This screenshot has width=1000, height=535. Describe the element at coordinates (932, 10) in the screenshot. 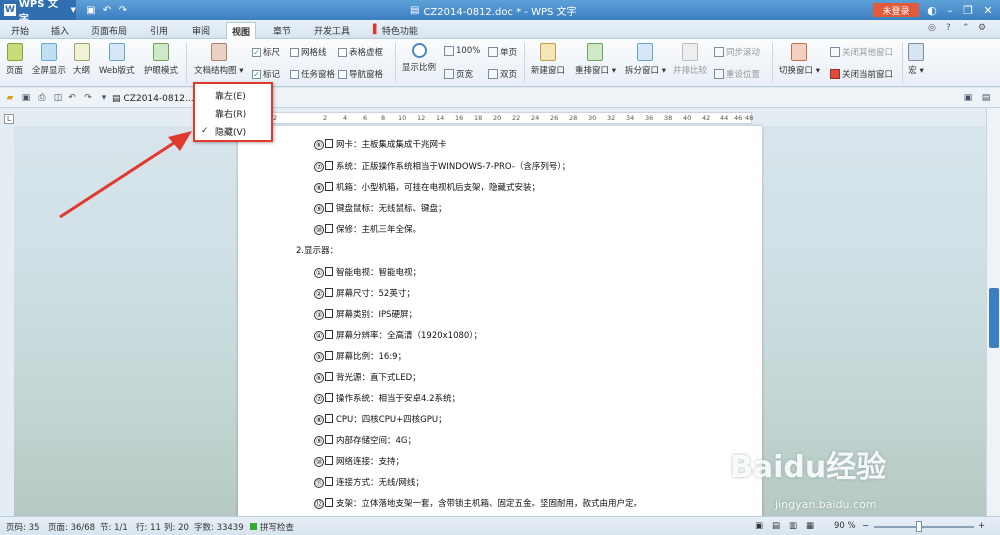

I see `skin-icon: ◐` at that location.